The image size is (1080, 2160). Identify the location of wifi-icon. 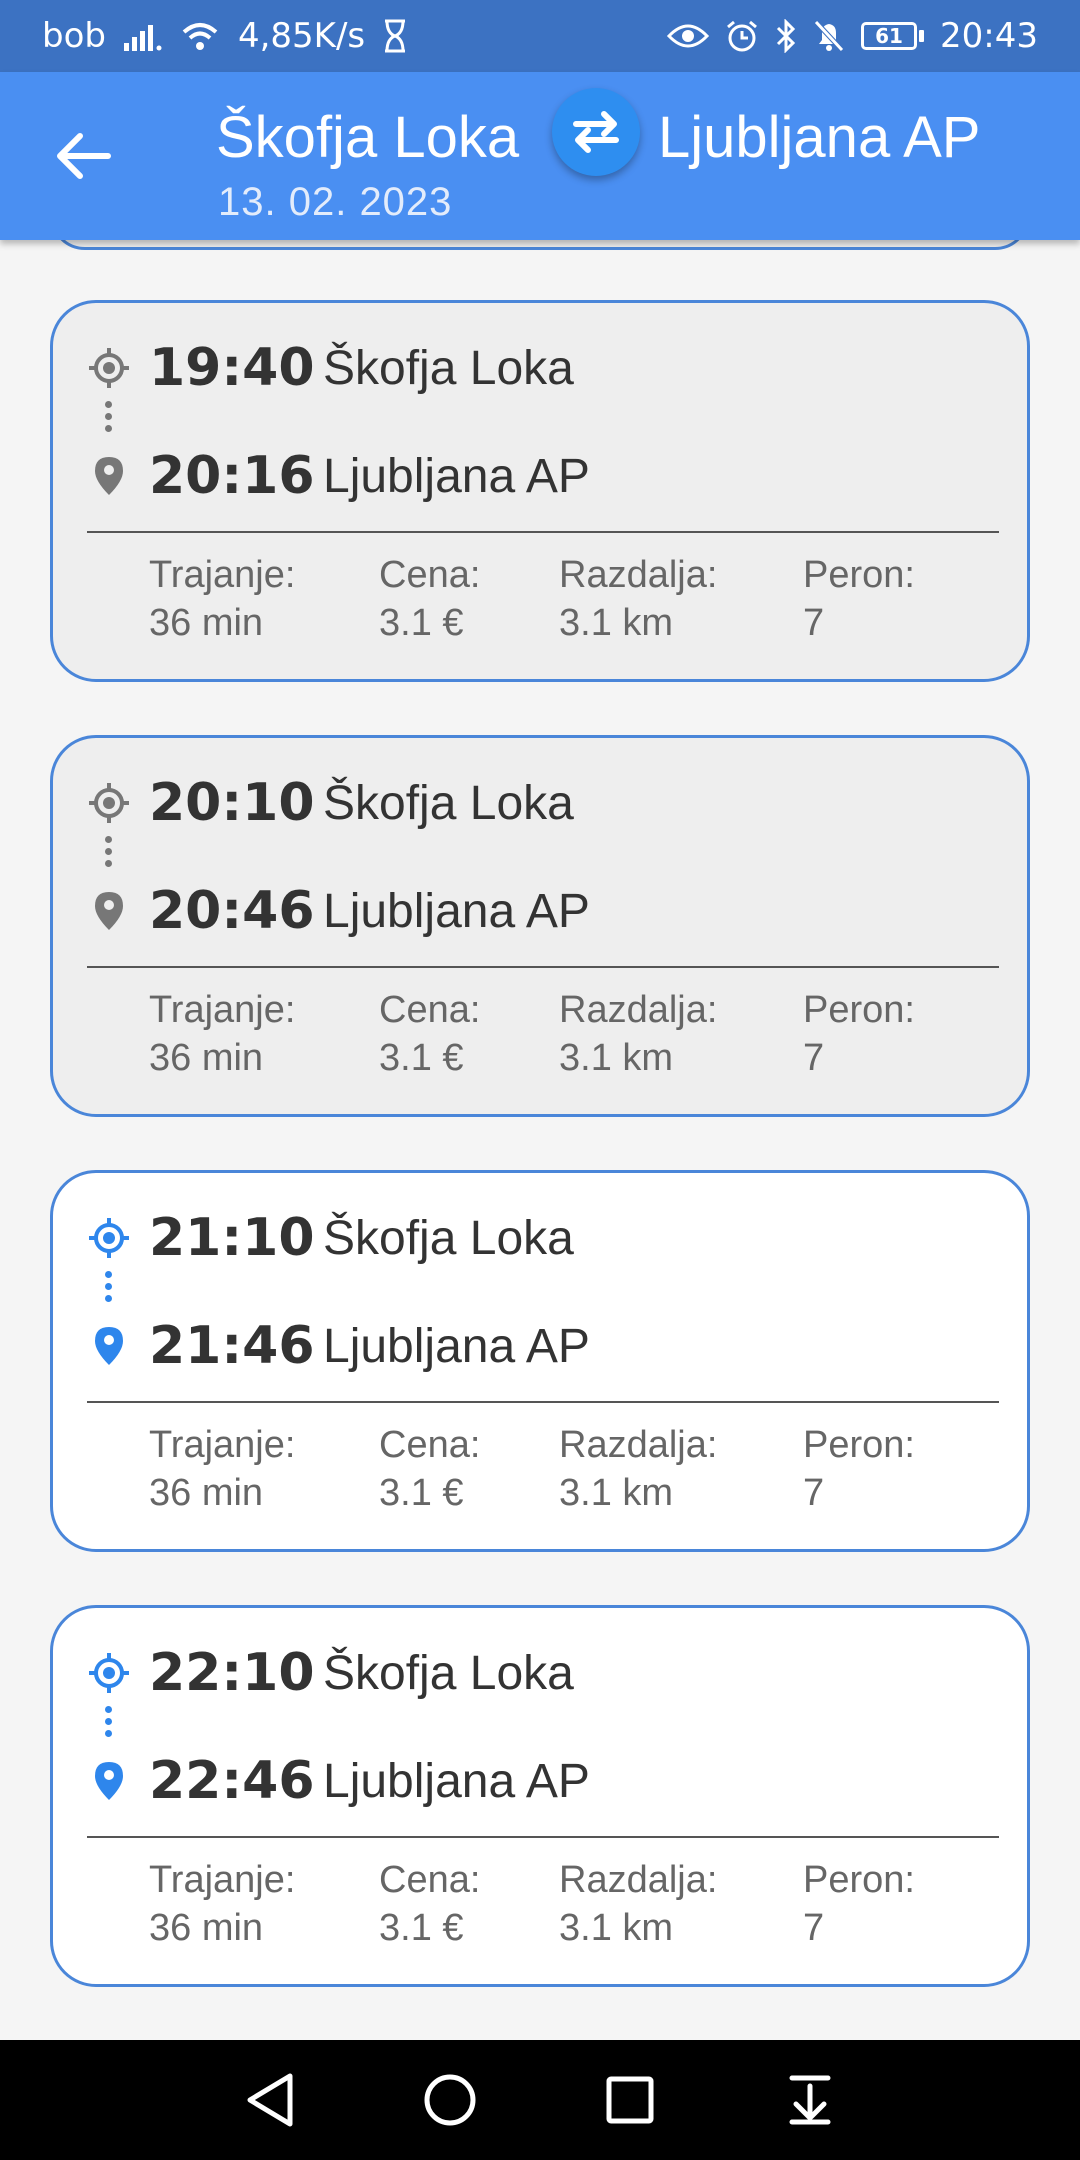
(200, 36).